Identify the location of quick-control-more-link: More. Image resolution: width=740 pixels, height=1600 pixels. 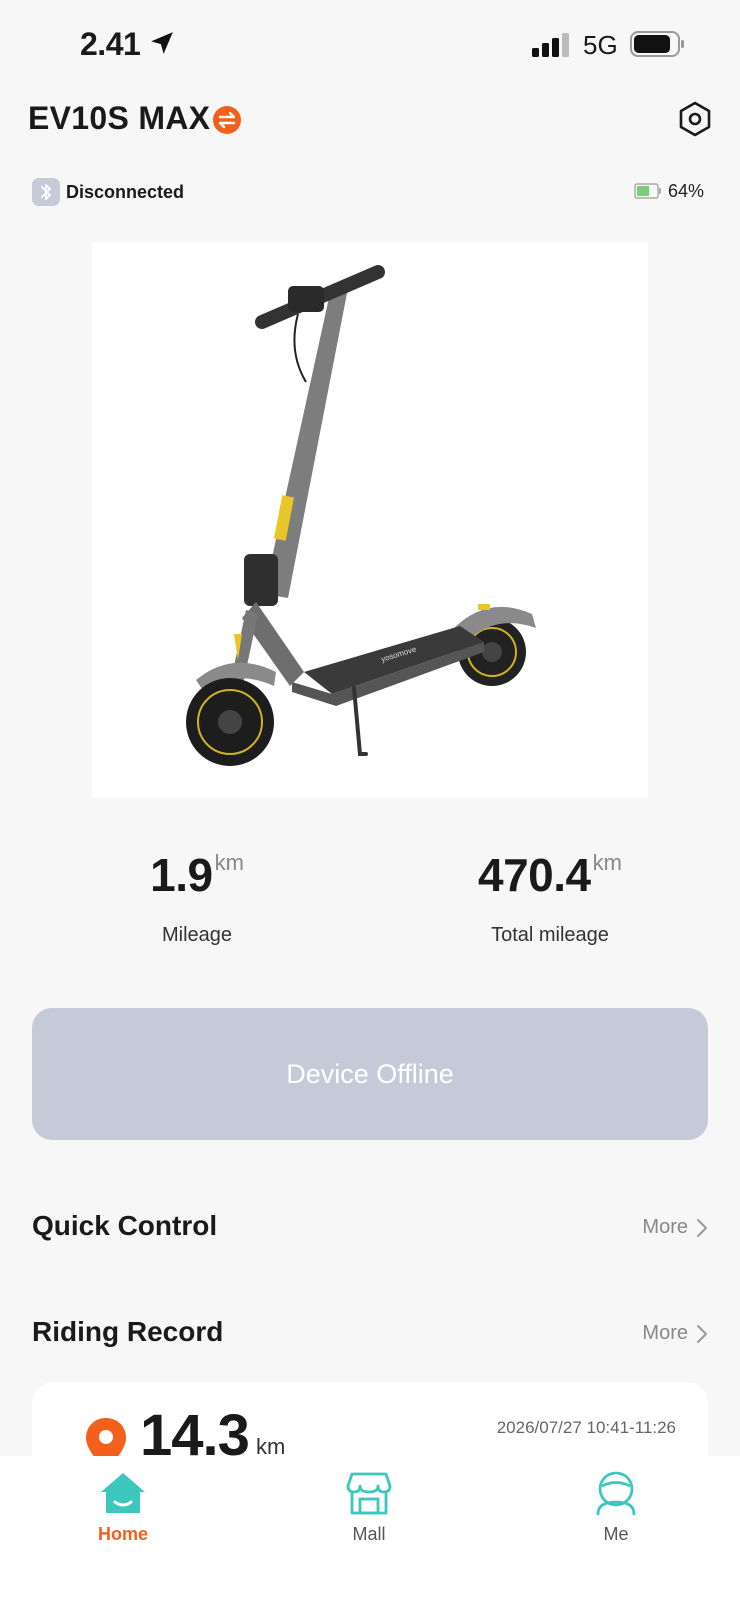
(675, 1227).